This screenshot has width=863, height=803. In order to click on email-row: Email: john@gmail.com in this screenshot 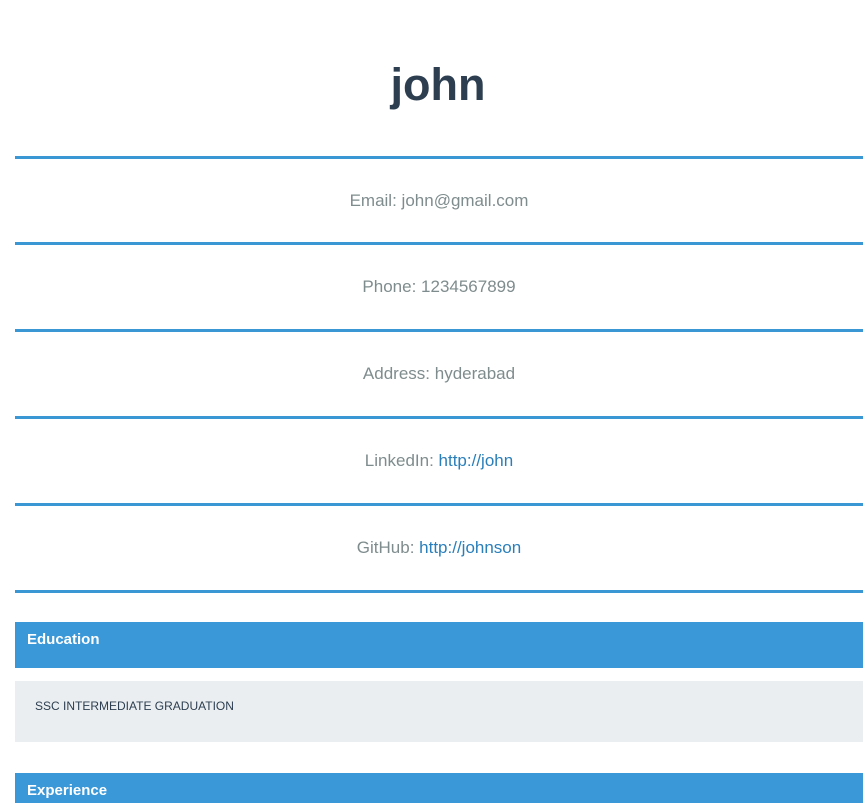, I will do `click(439, 198)`.